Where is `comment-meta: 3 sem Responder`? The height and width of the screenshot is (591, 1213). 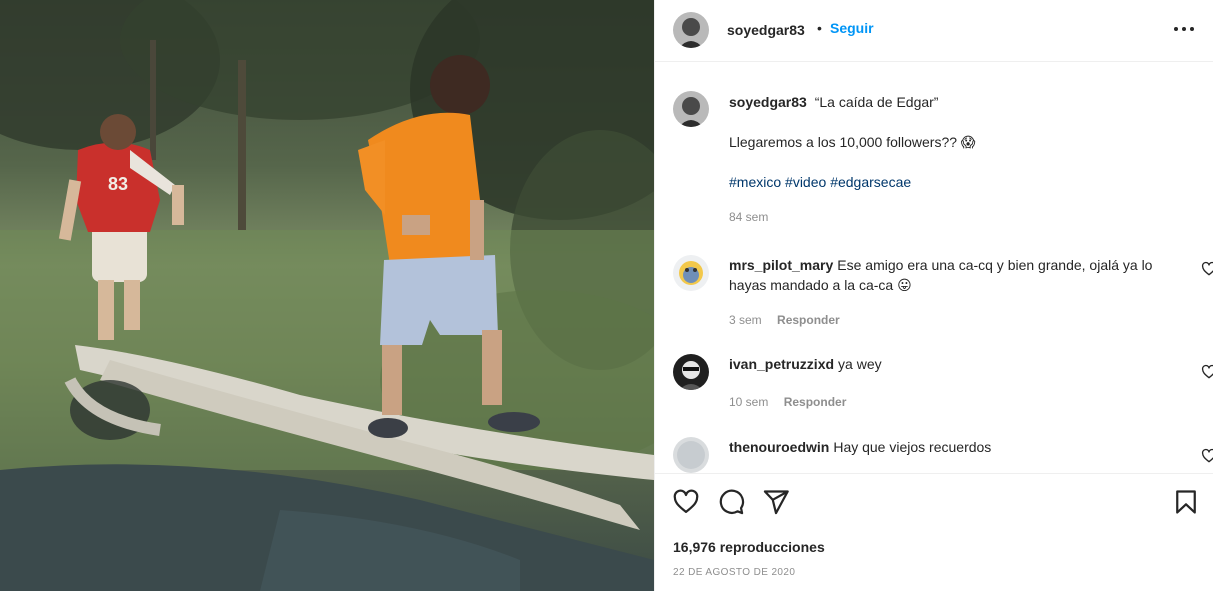
comment-meta: 3 sem Responder is located at coordinates (784, 320).